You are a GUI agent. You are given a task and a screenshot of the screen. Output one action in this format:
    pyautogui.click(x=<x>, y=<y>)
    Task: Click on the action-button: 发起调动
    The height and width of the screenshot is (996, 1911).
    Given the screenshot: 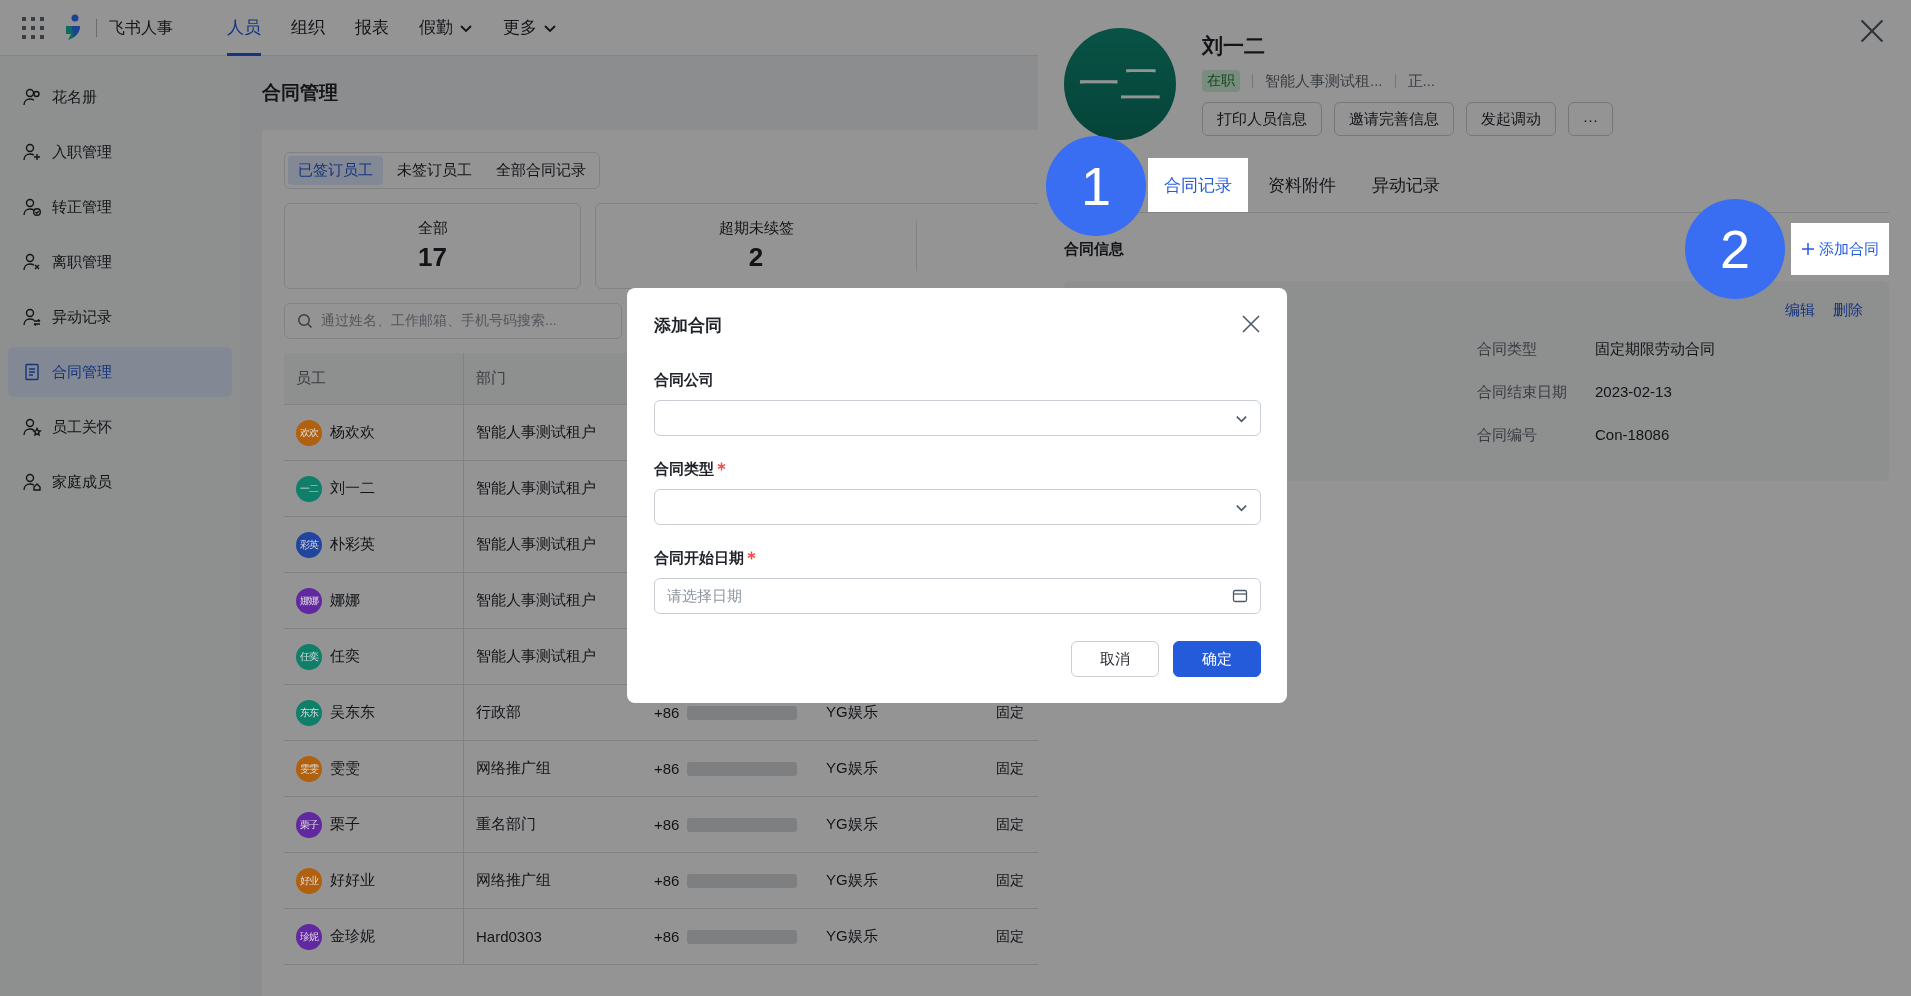 What is the action you would take?
    pyautogui.click(x=1511, y=119)
    